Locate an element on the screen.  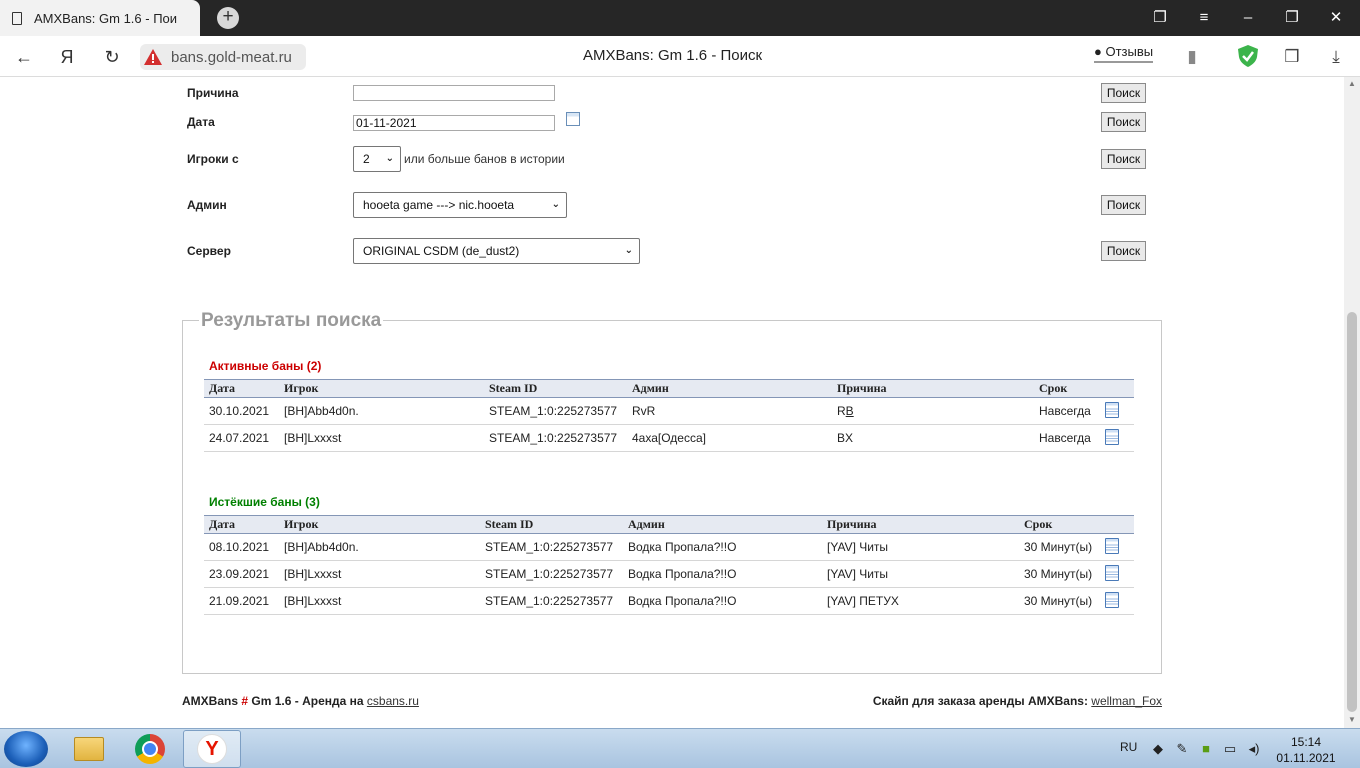
clock-date: 01.11.2021 is located at coordinates (1306, 758).